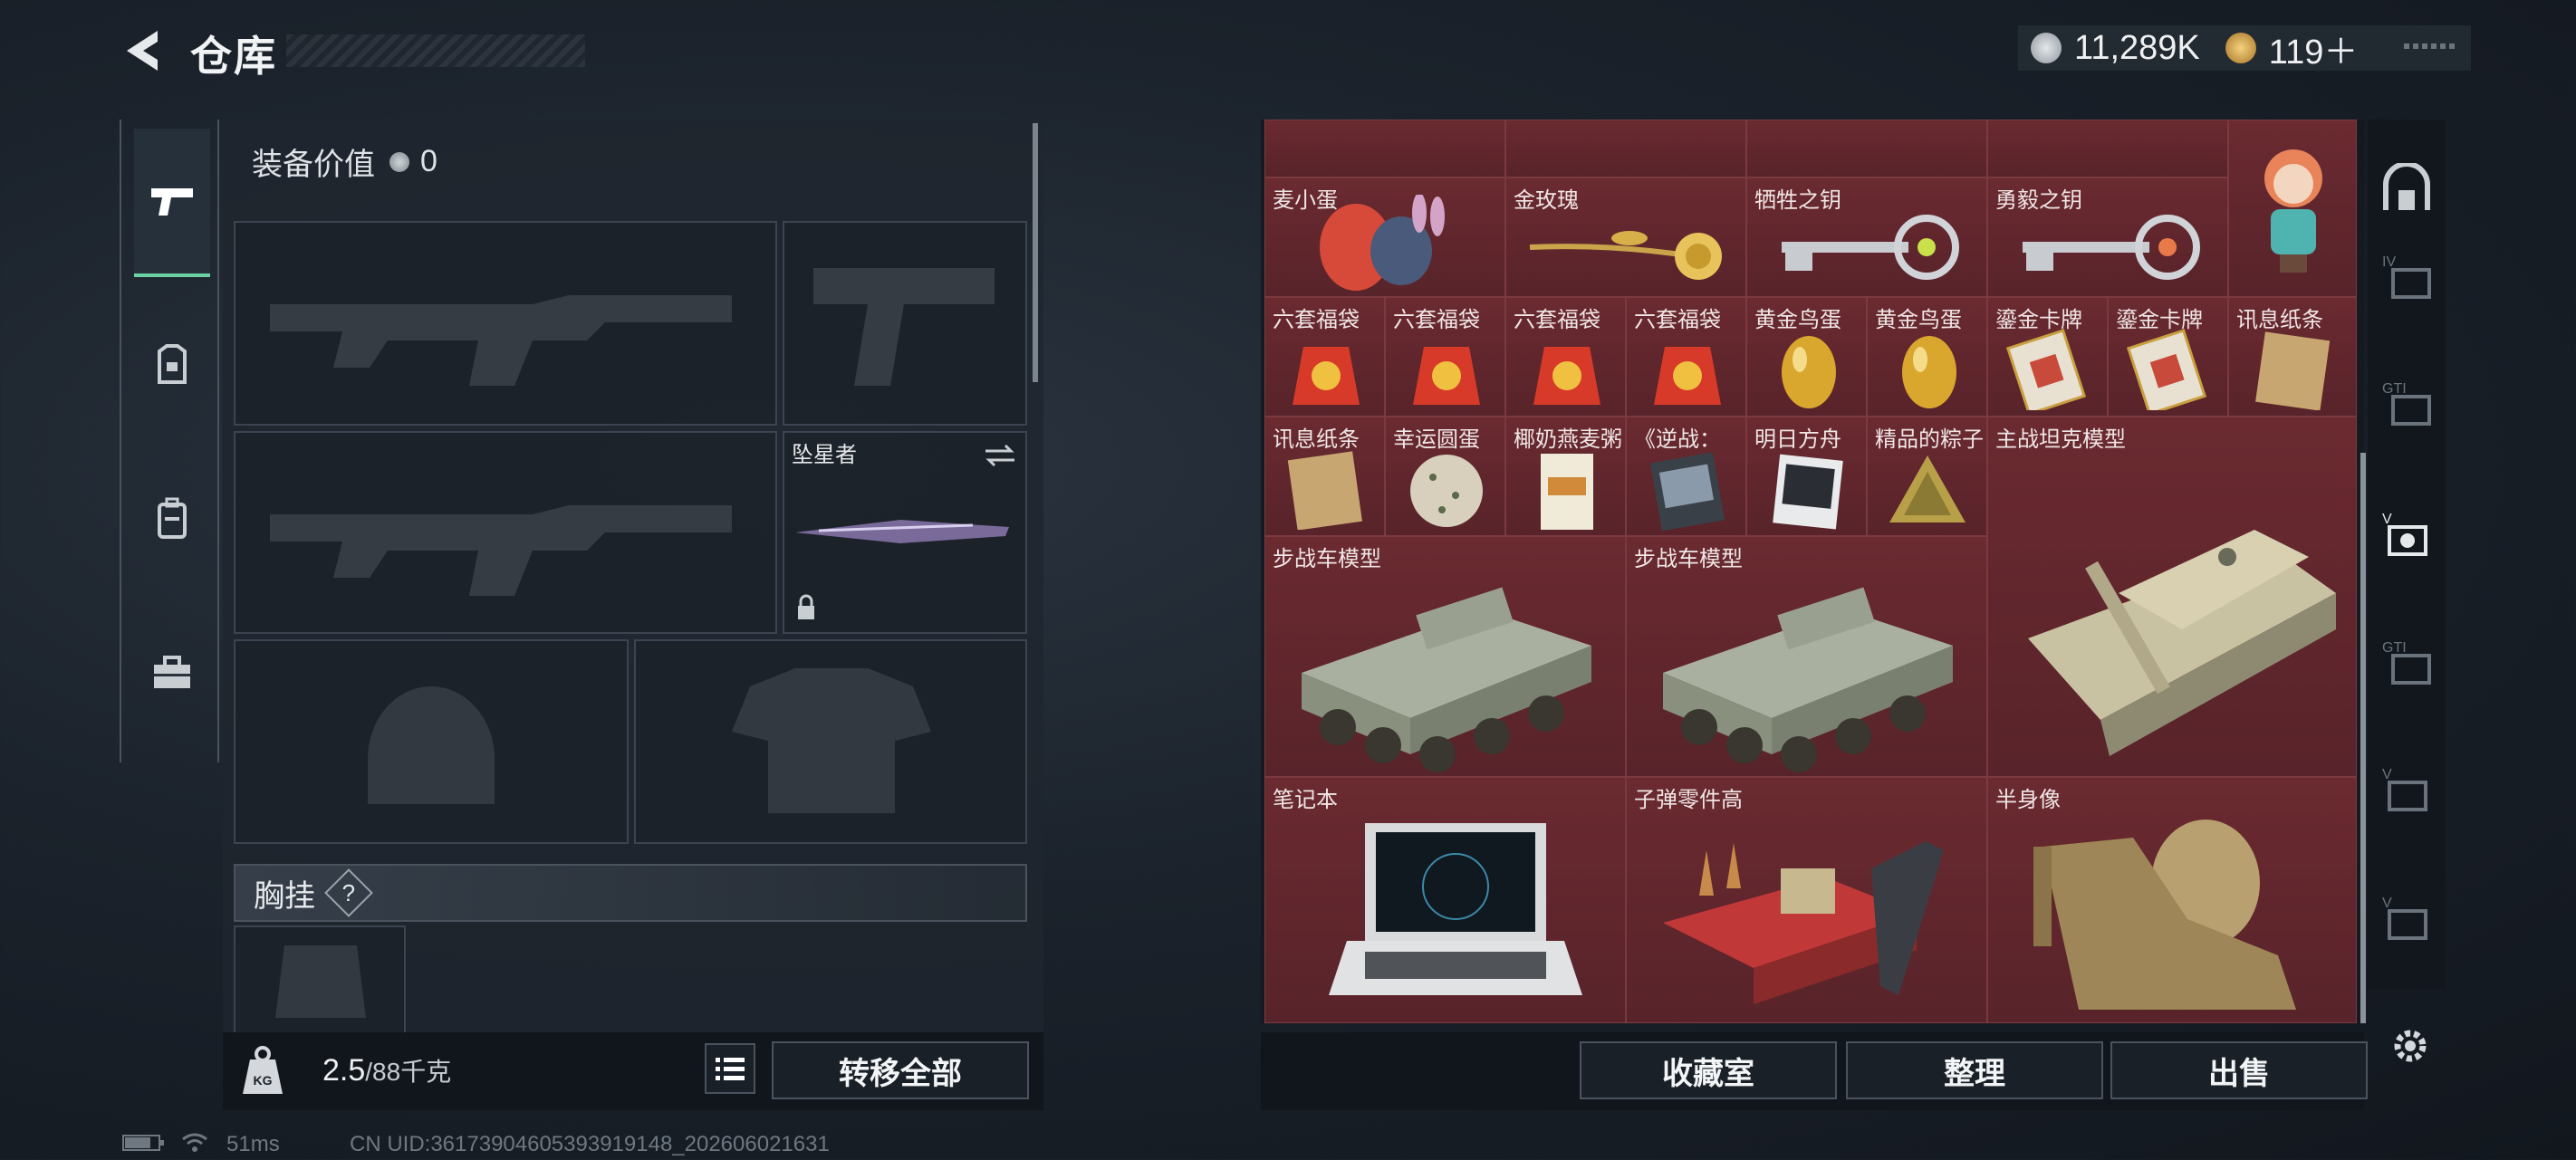 This screenshot has width=2576, height=1160. What do you see at coordinates (431, 741) in the screenshot?
I see `helmet-slot` at bounding box center [431, 741].